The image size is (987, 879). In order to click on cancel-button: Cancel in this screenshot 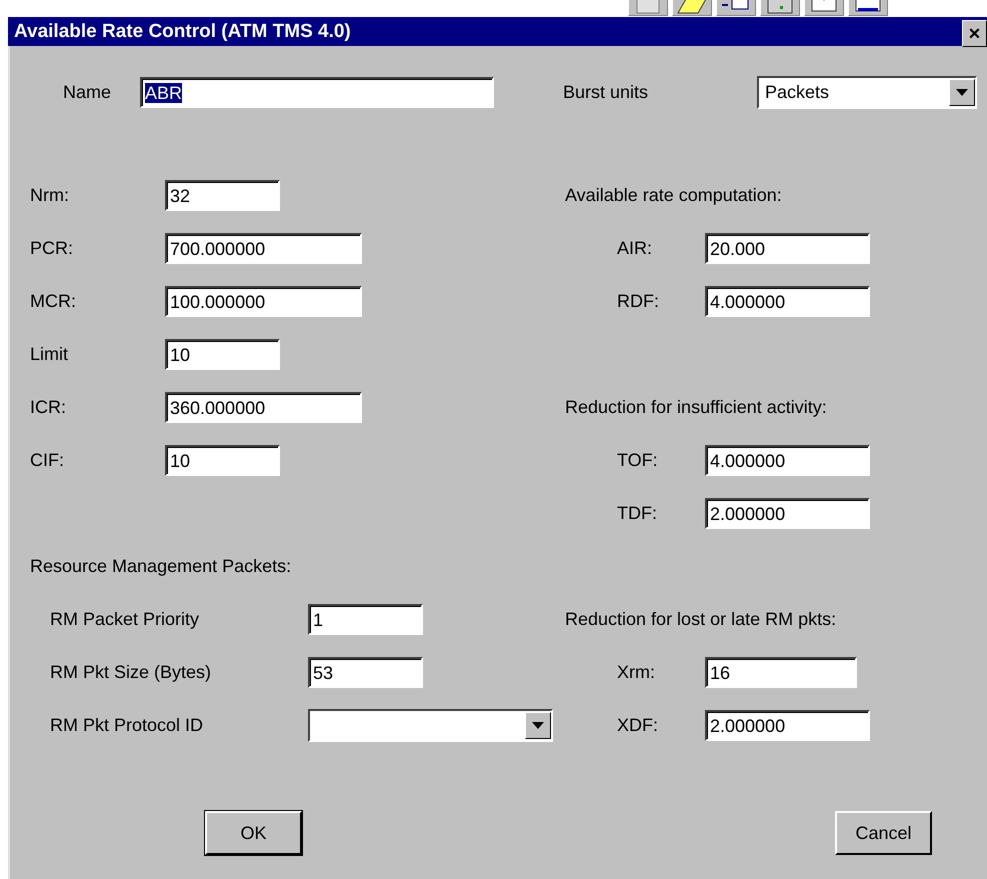, I will do `click(883, 833)`.